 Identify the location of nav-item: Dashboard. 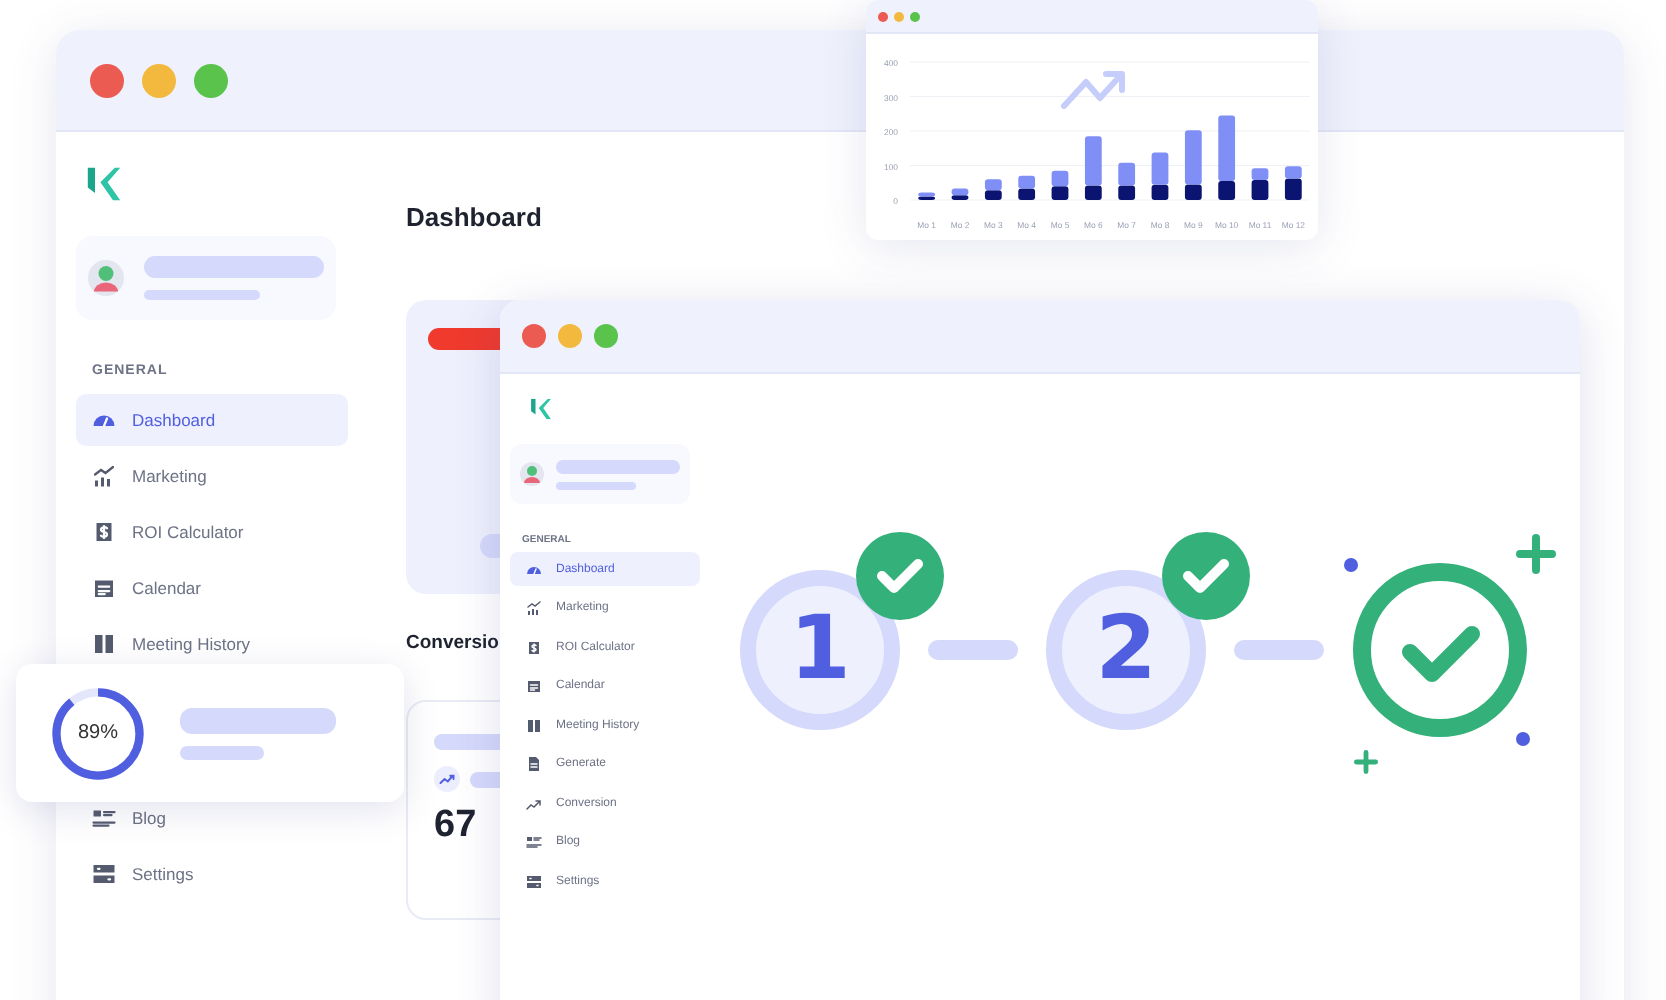
(212, 420).